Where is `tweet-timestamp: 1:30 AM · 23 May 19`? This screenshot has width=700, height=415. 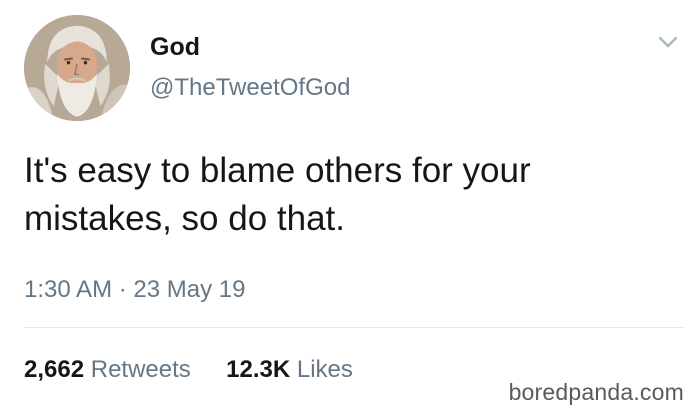
tweet-timestamp: 1:30 AM · 23 May 19 is located at coordinates (134, 290).